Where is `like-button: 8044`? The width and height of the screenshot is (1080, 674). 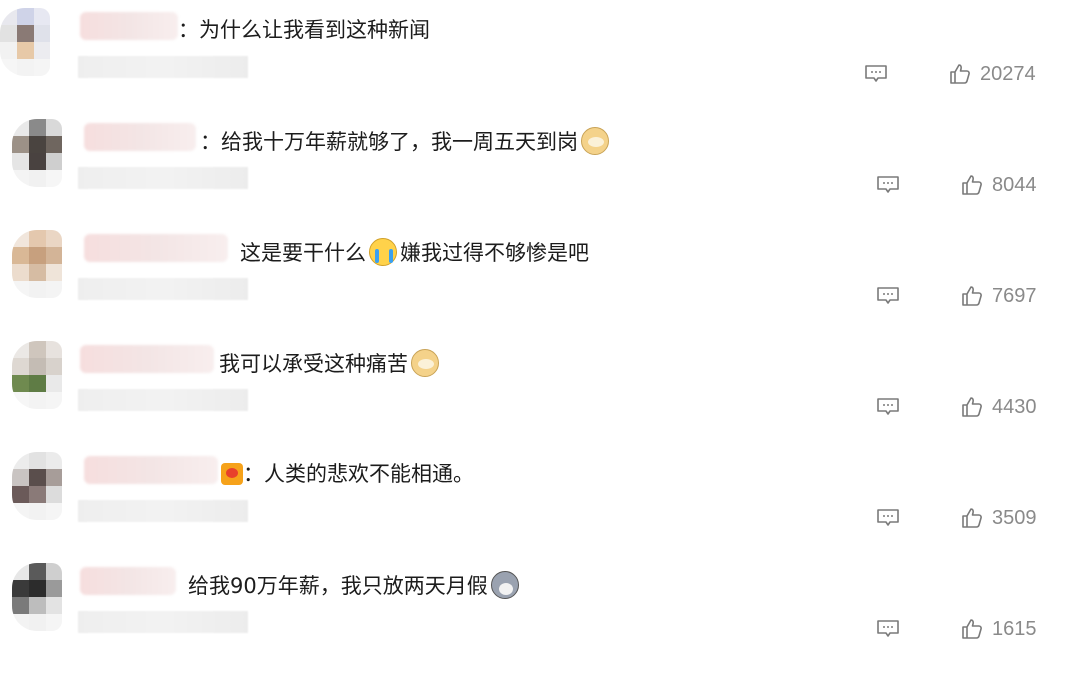
like-button: 8044 is located at coordinates (998, 185).